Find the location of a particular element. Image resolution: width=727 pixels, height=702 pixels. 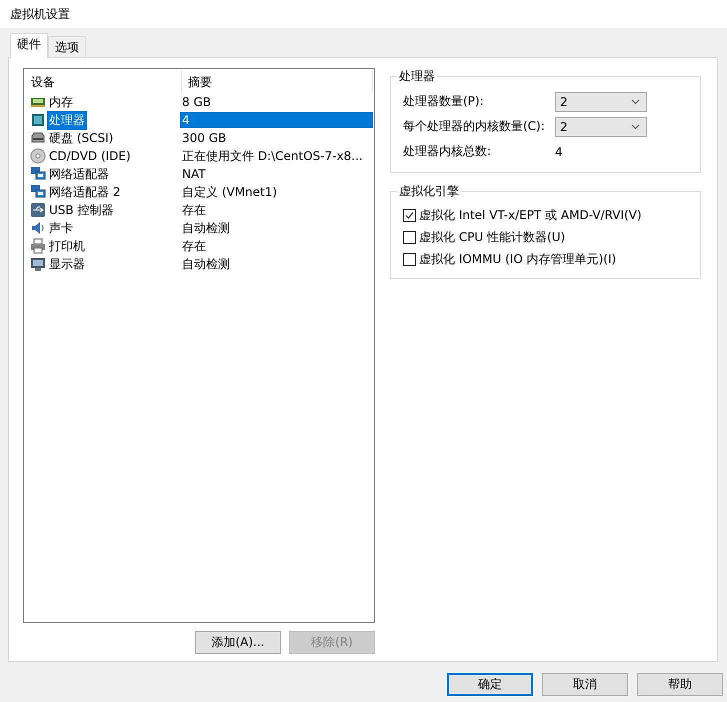

device-summary: 自定义 (VMnet1) is located at coordinates (230, 192).